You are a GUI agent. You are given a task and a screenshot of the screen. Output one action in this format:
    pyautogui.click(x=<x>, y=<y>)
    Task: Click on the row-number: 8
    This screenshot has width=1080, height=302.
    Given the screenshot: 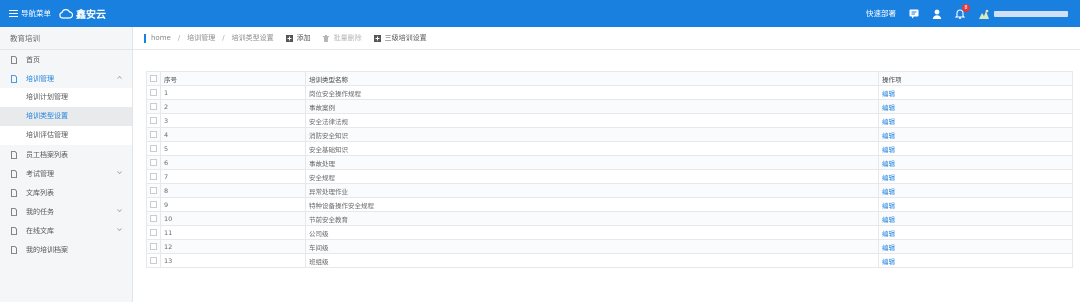 What is the action you would take?
    pyautogui.click(x=233, y=190)
    